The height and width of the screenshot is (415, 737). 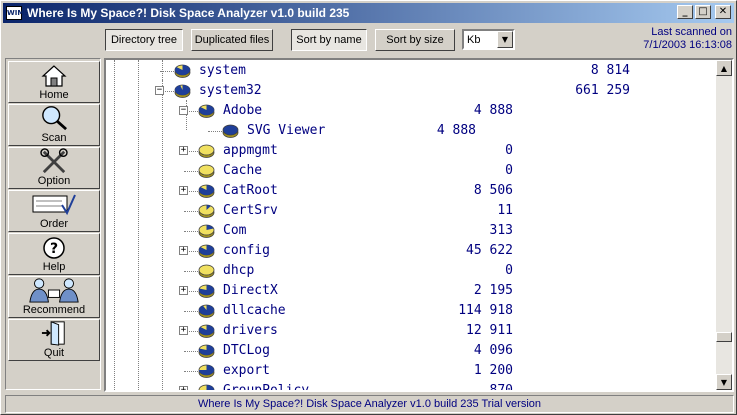 I want to click on folder-size: 4 888, so click(x=456, y=130).